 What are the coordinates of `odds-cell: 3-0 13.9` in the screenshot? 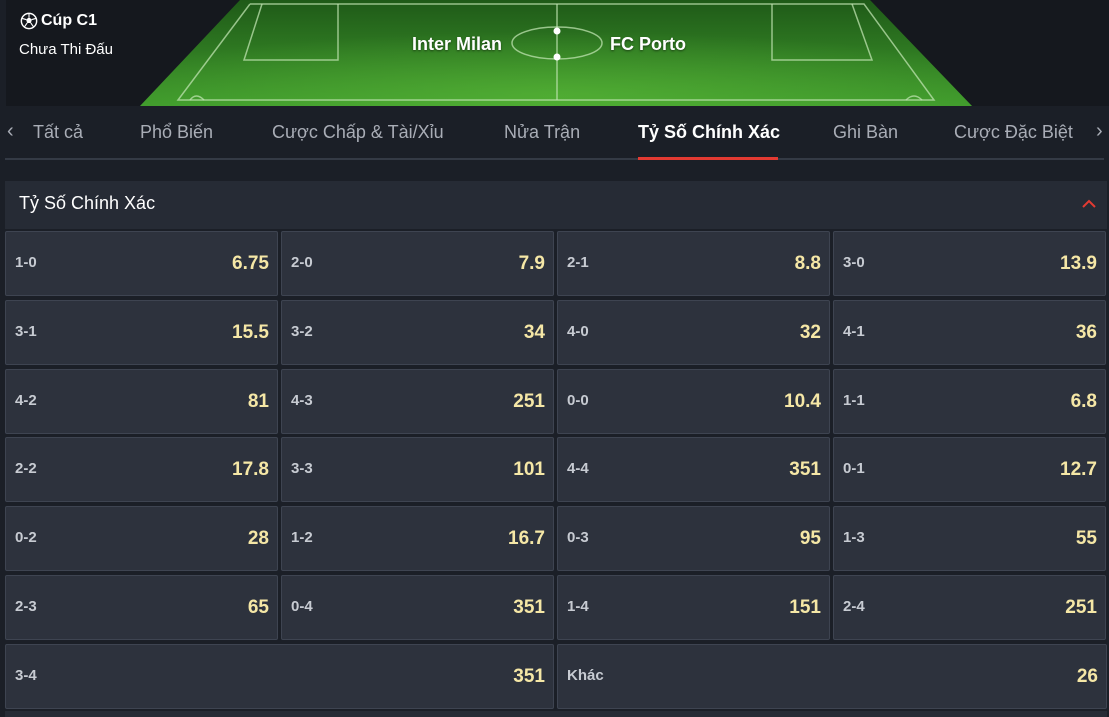 It's located at (969, 263).